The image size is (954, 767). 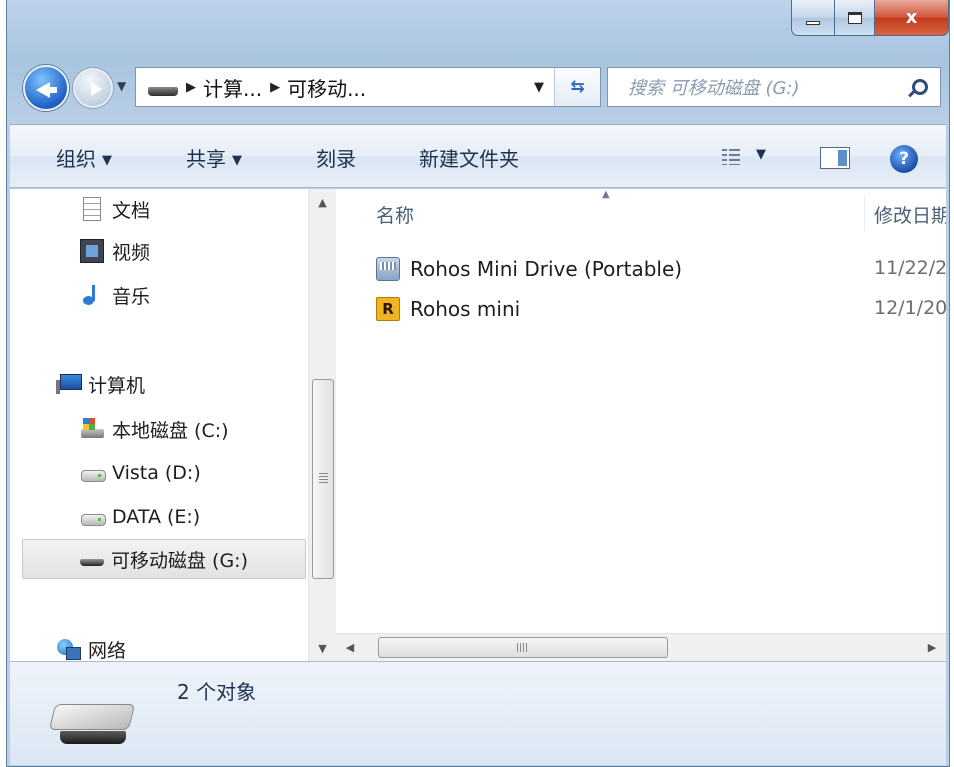 I want to click on share-label: 共享, so click(x=206, y=159).